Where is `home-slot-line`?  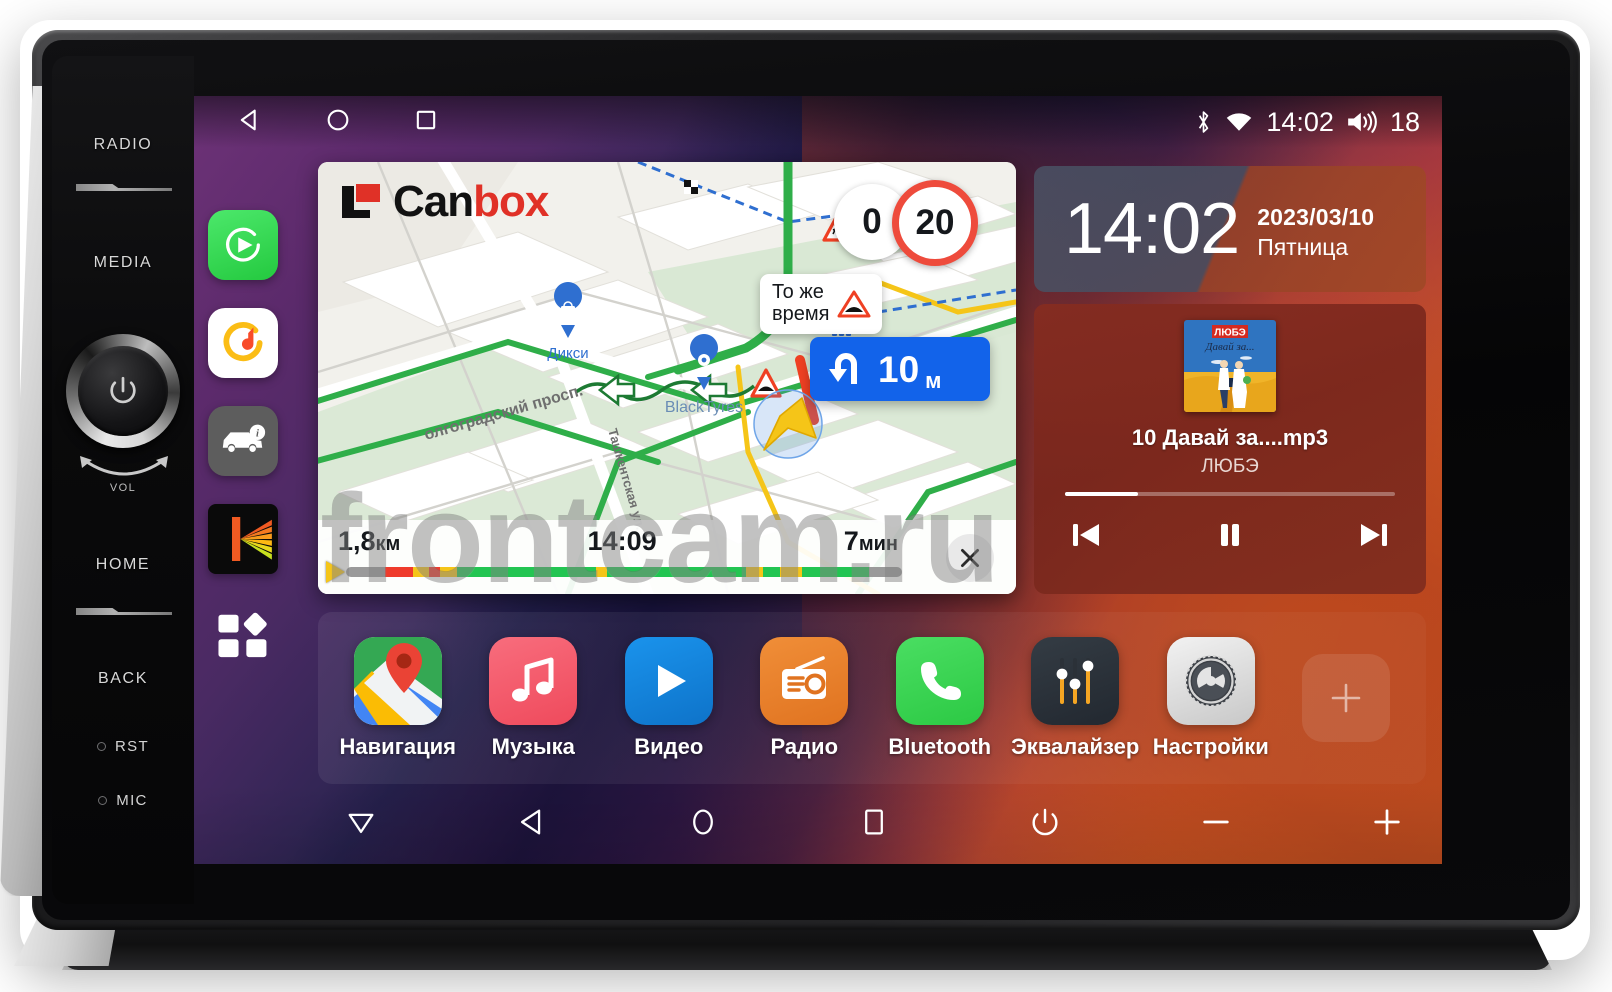
home-slot-line is located at coordinates (124, 611).